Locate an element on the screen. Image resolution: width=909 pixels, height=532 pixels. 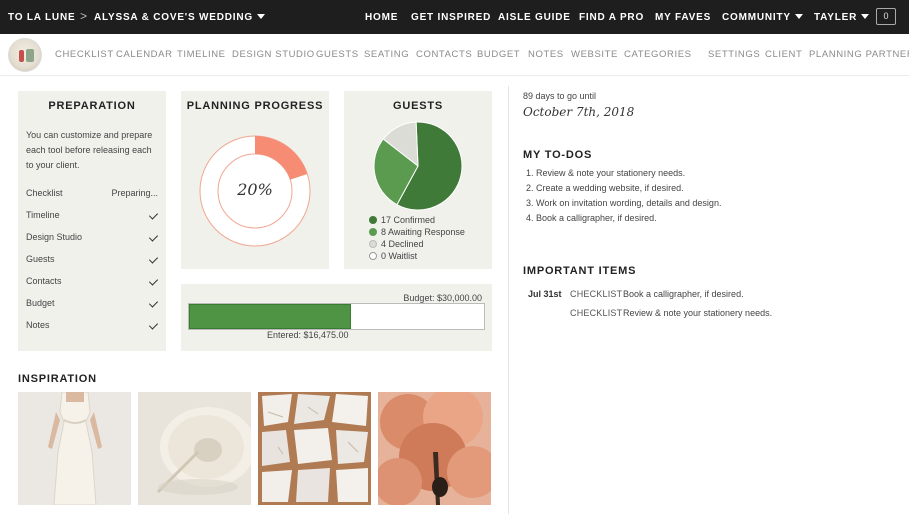
budget-total-label: Budget: $30,000.00 is located at coordinates (442, 298).